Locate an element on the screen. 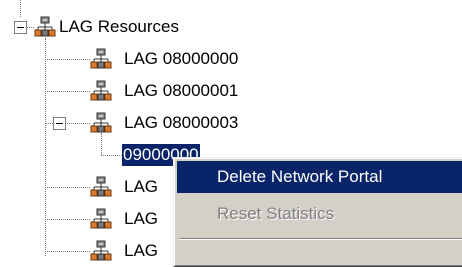  reset-statistics-menu-item: Reset Statistics is located at coordinates (319, 214).